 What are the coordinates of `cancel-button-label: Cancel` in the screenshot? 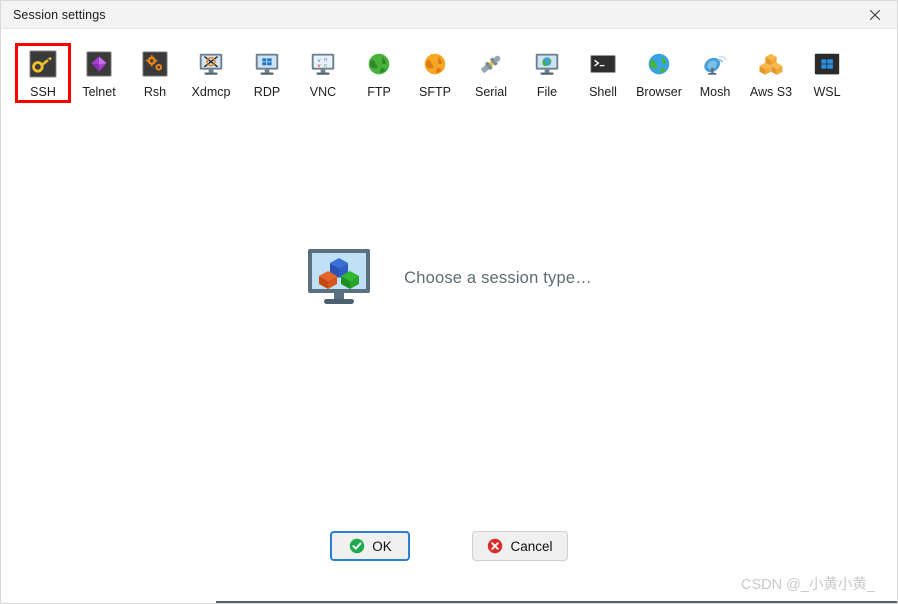 It's located at (531, 546).